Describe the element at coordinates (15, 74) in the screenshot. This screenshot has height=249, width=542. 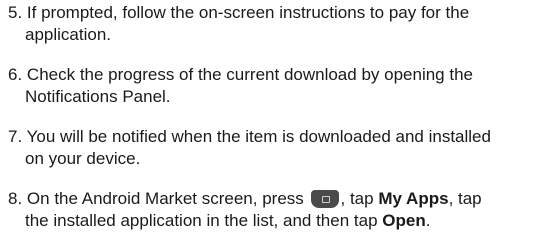
I see `step-number: 6.` at that location.